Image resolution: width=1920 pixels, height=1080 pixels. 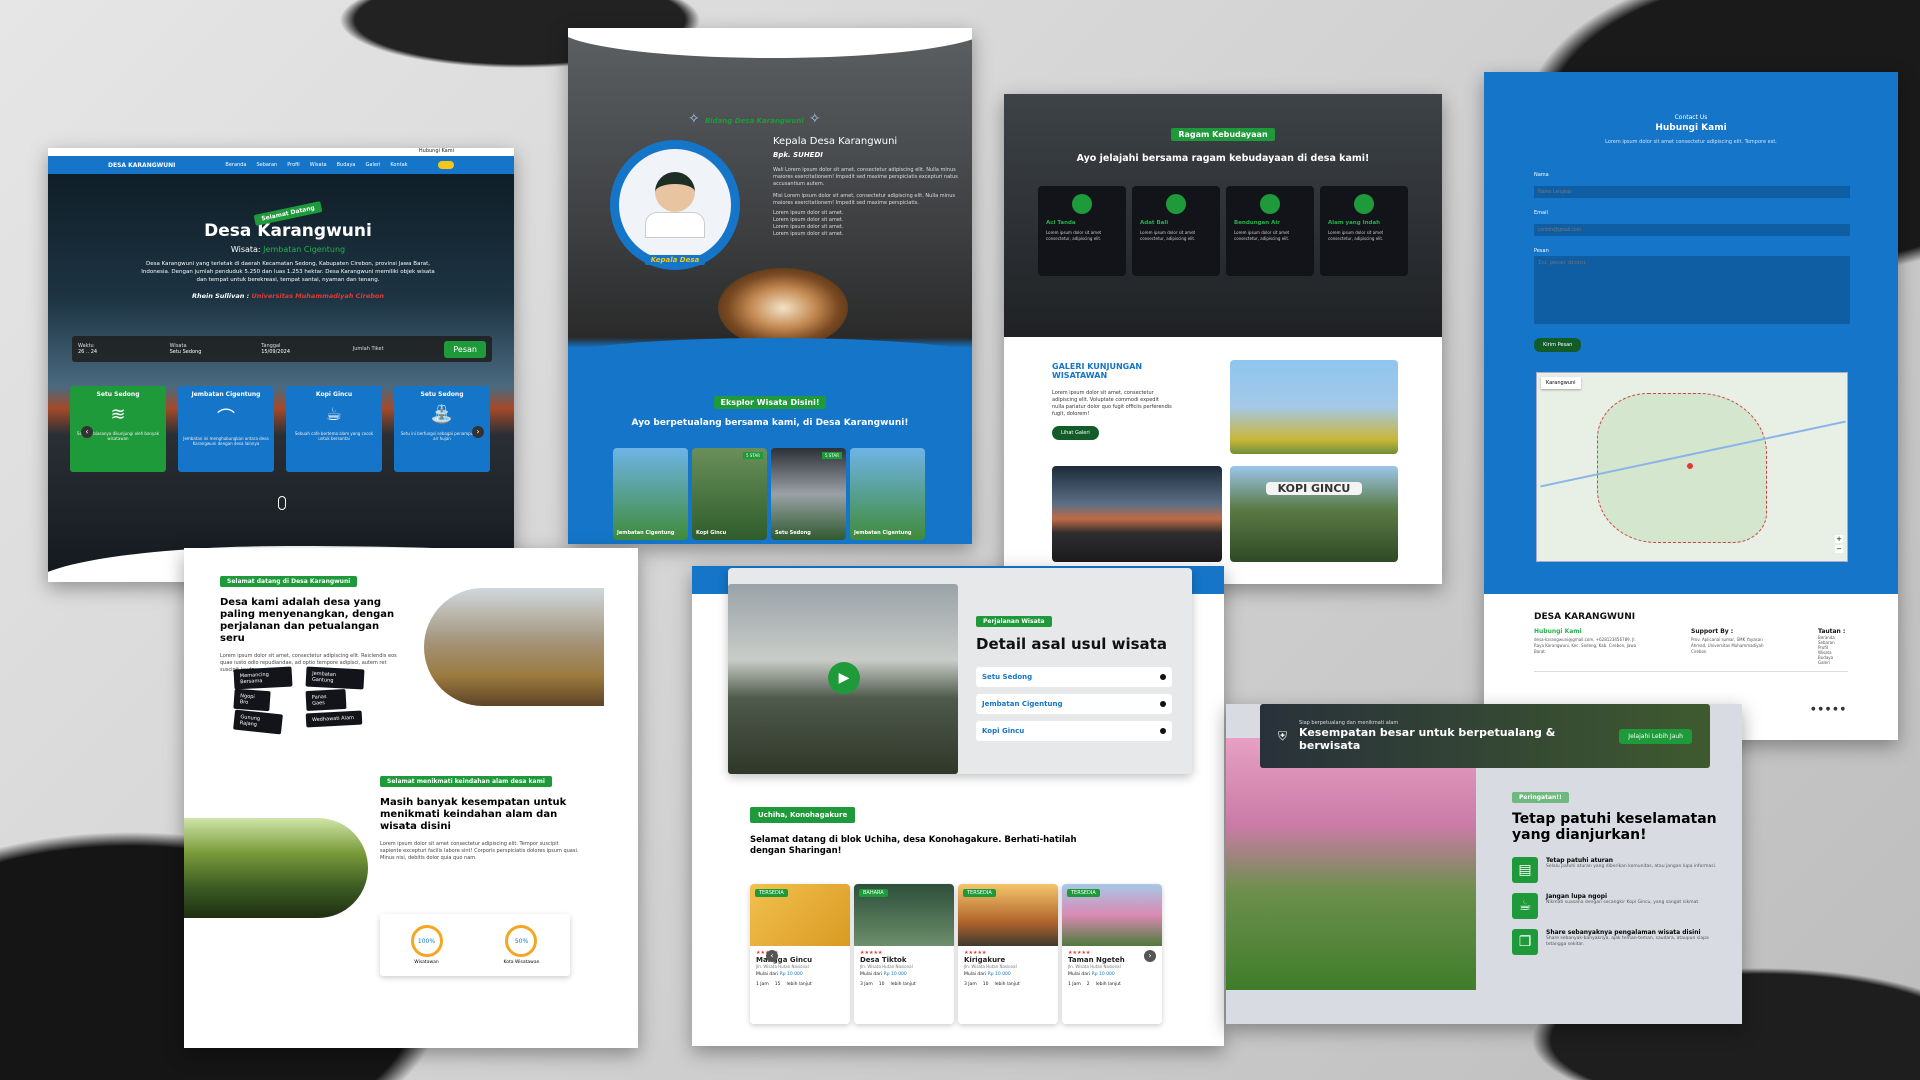 I want to click on share-icon: ❐, so click(x=1525, y=942).